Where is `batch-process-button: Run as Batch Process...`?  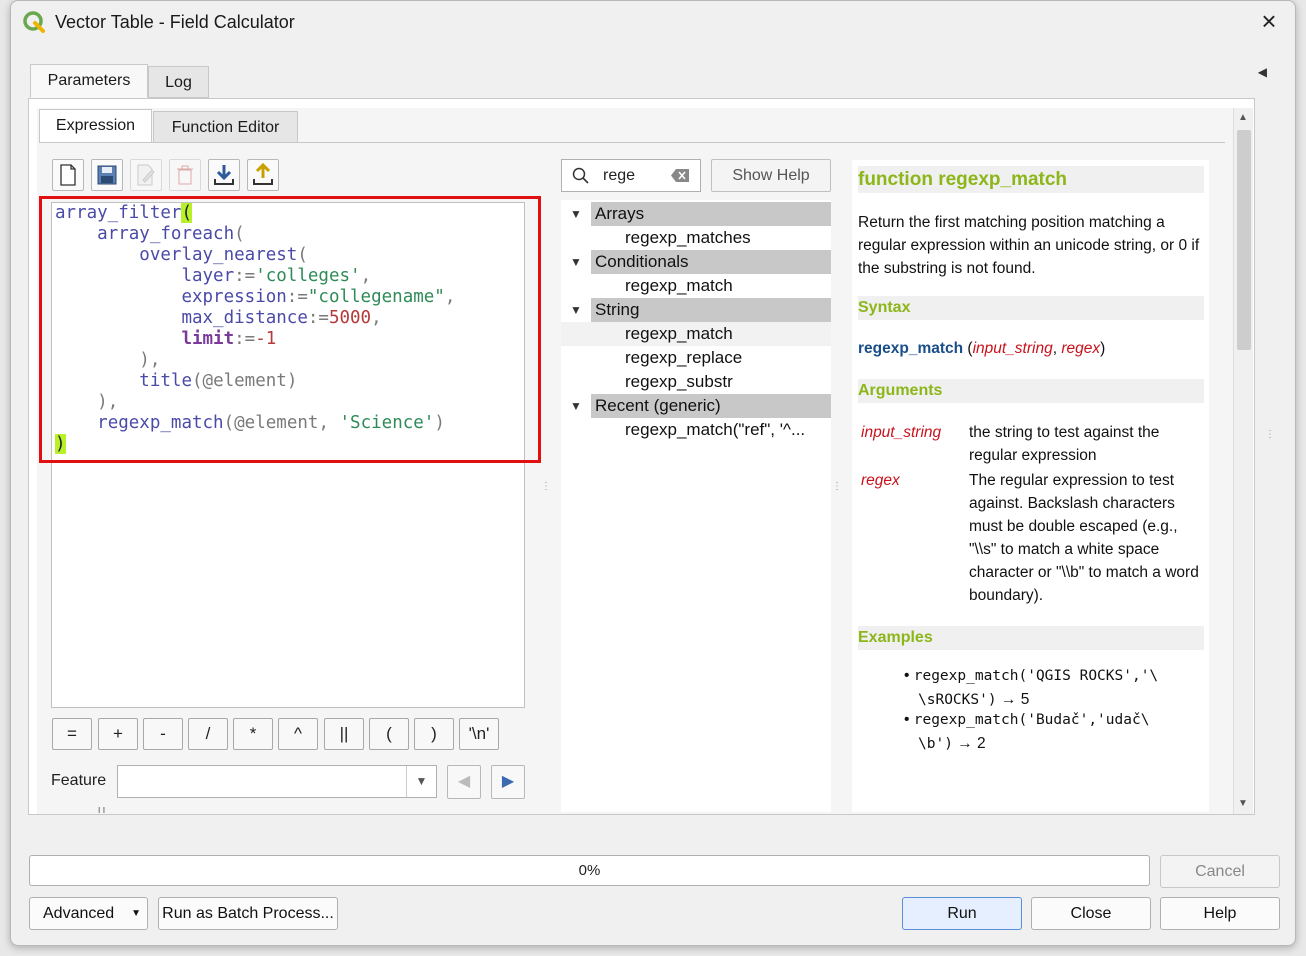 batch-process-button: Run as Batch Process... is located at coordinates (248, 913).